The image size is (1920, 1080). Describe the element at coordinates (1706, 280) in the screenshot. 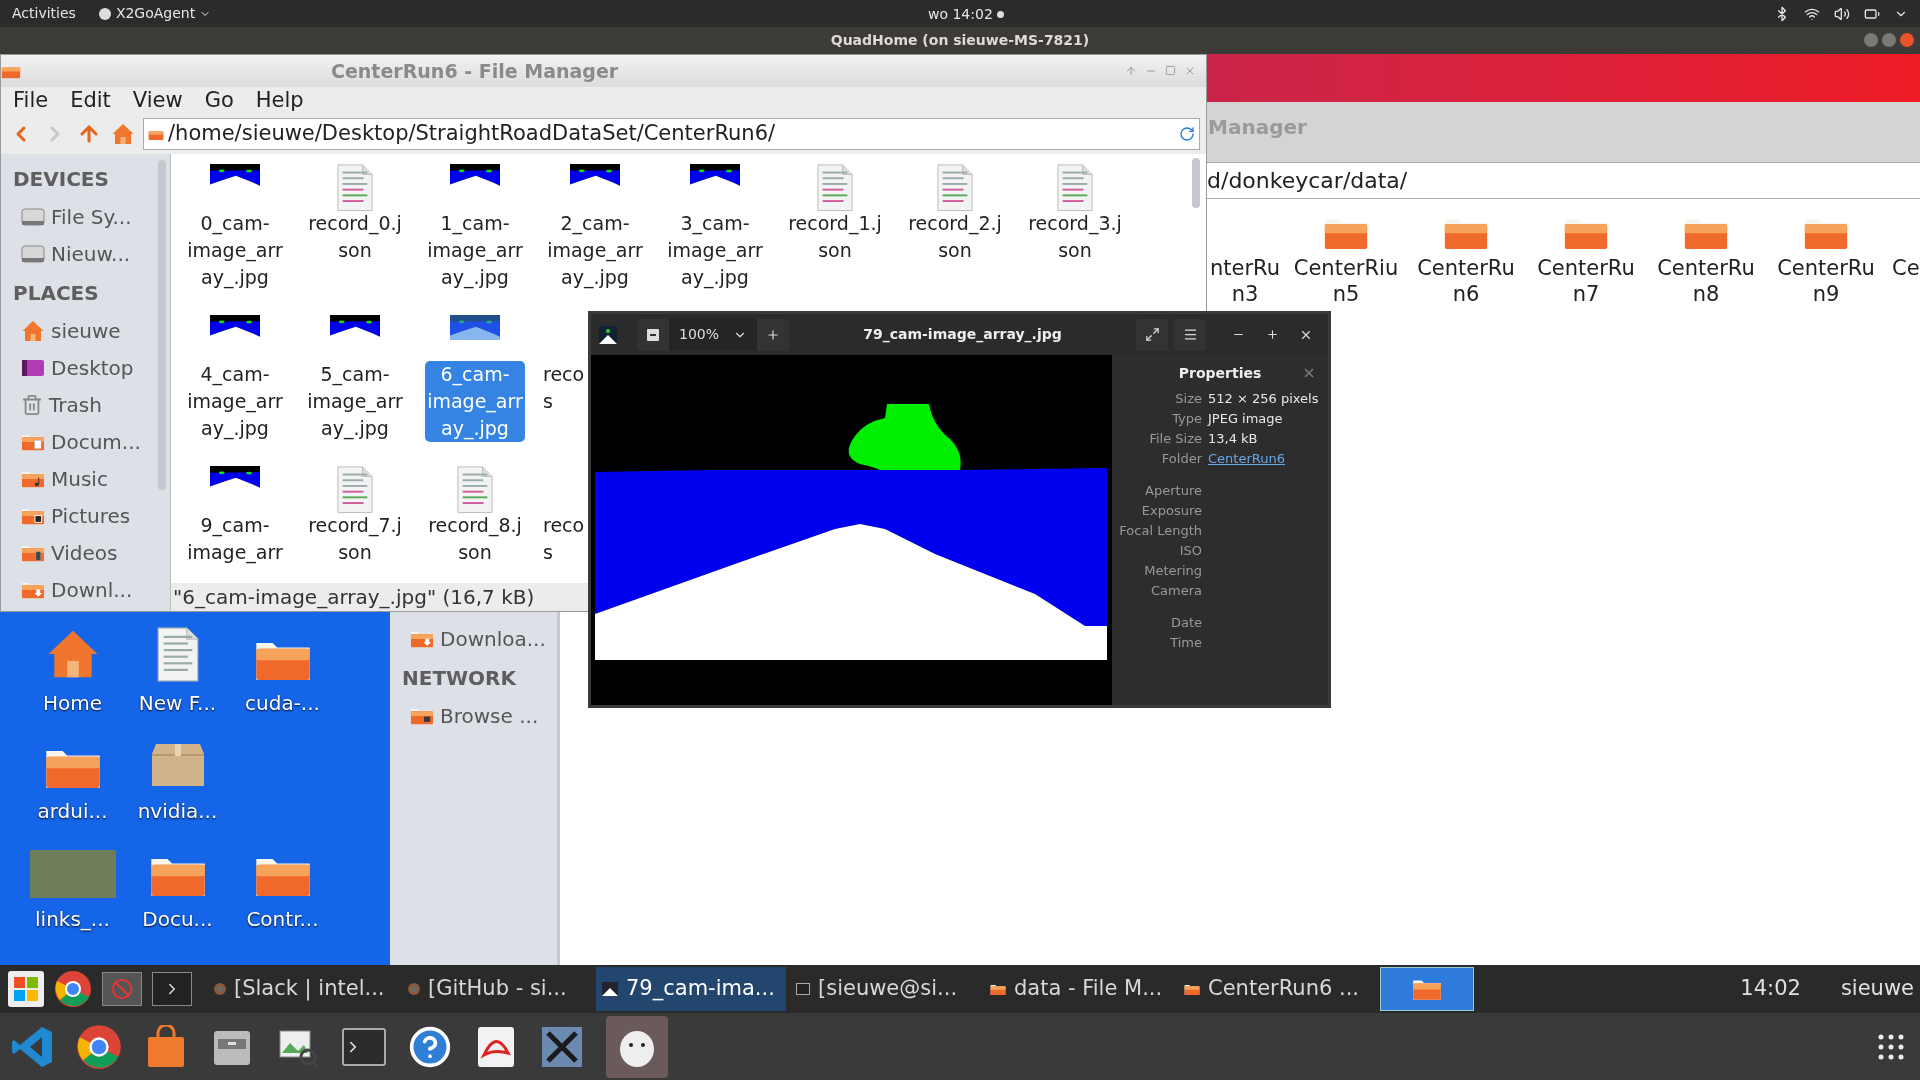

I see `folder-name: CenterRu n8` at that location.